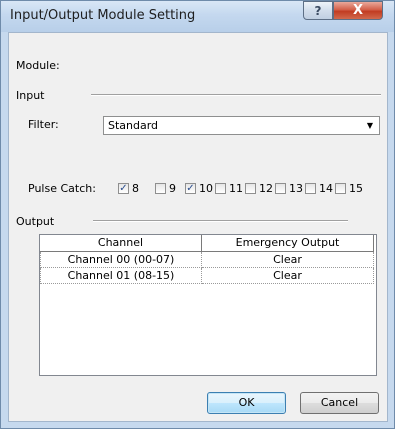 Image resolution: width=395 pixels, height=429 pixels. What do you see at coordinates (250, 188) in the screenshot?
I see `pulse-catch-12-checkbox` at bounding box center [250, 188].